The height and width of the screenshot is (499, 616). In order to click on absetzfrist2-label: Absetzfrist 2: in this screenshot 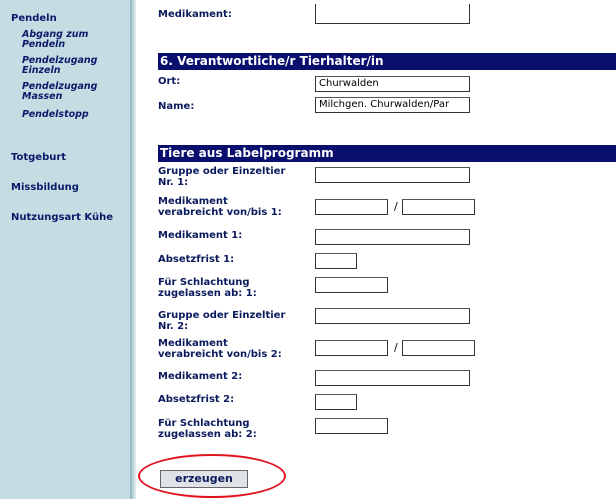, I will do `click(196, 399)`.